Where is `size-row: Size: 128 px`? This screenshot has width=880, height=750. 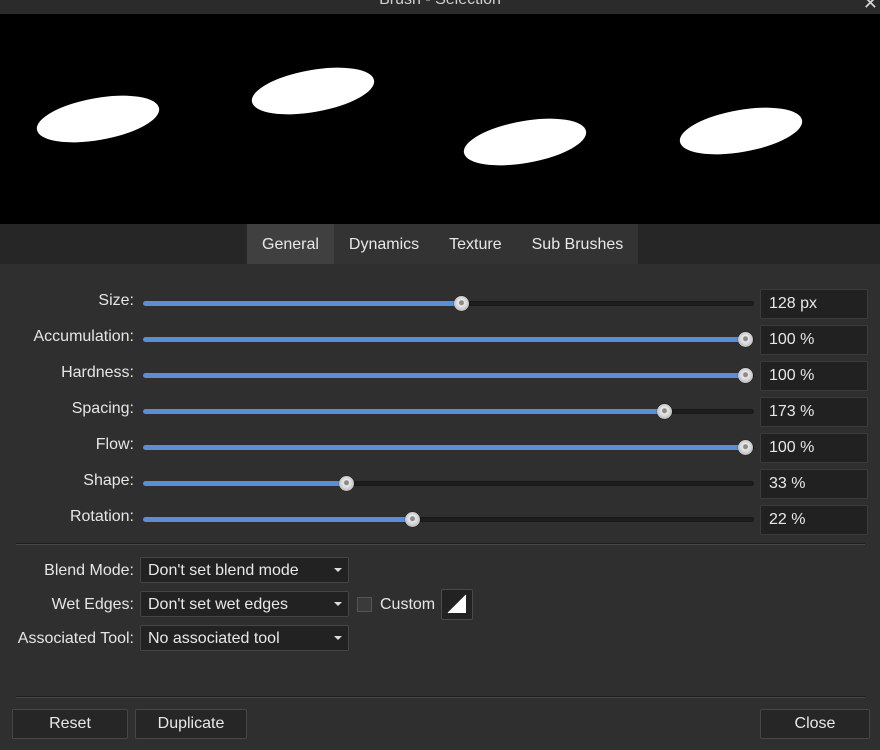
size-row: Size: 128 px is located at coordinates (440, 303).